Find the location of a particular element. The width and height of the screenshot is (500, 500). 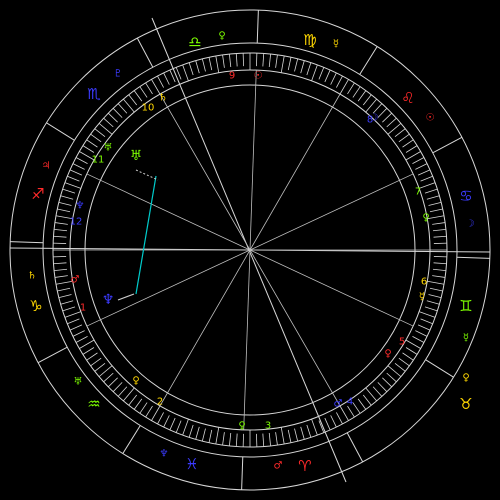

aspect-lines is located at coordinates (138, 235).